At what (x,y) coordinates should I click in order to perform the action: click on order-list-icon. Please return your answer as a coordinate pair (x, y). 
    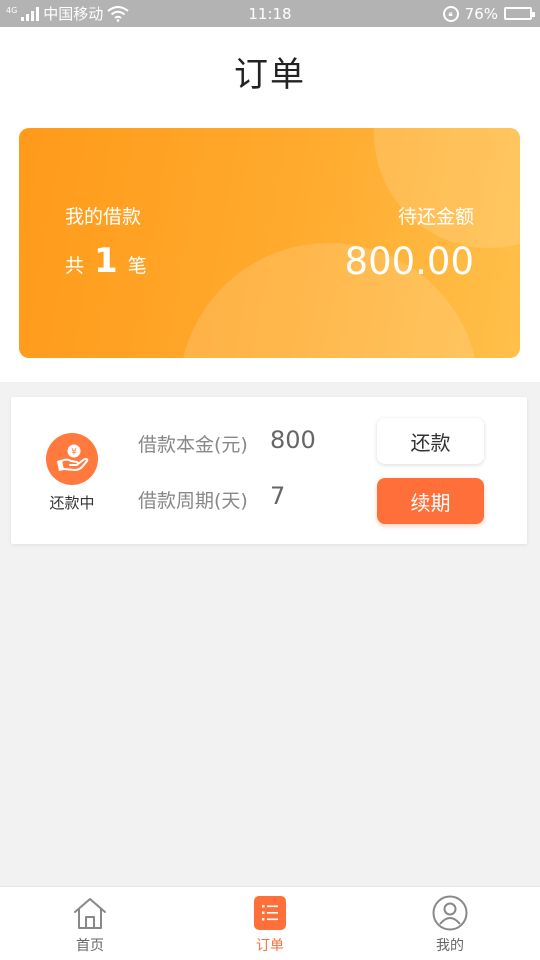
    Looking at the image, I should click on (270, 913).